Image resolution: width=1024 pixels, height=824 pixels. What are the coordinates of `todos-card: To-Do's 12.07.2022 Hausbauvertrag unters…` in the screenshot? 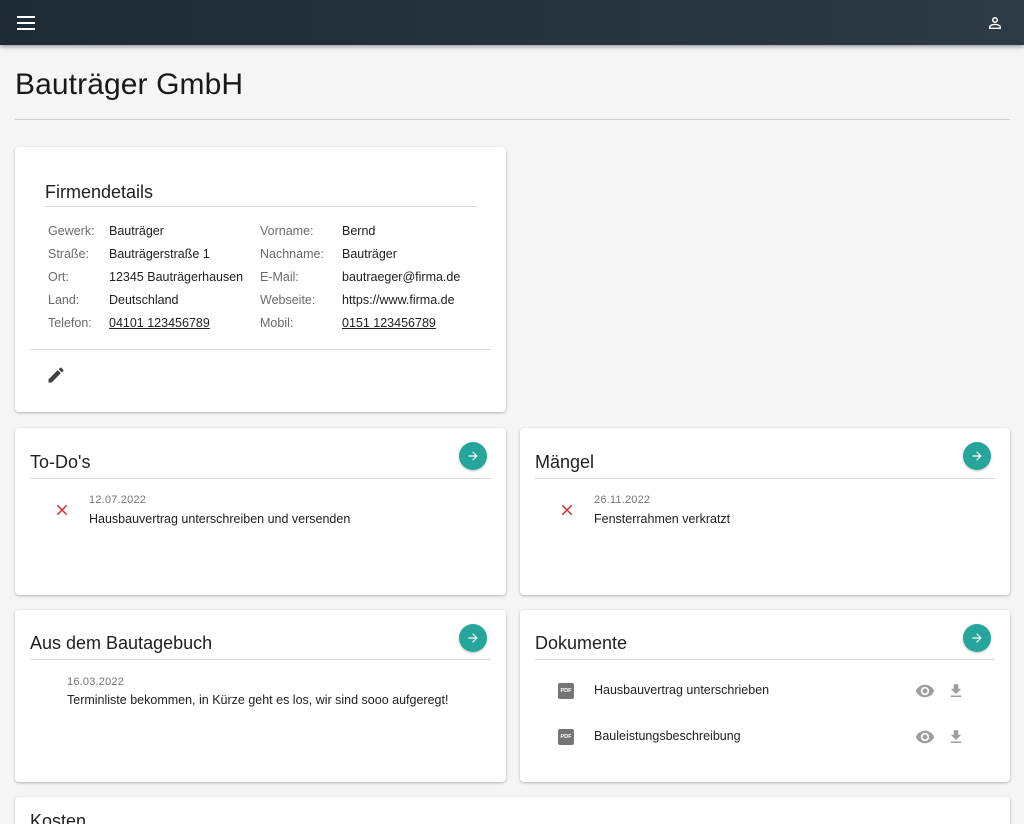 It's located at (260, 511).